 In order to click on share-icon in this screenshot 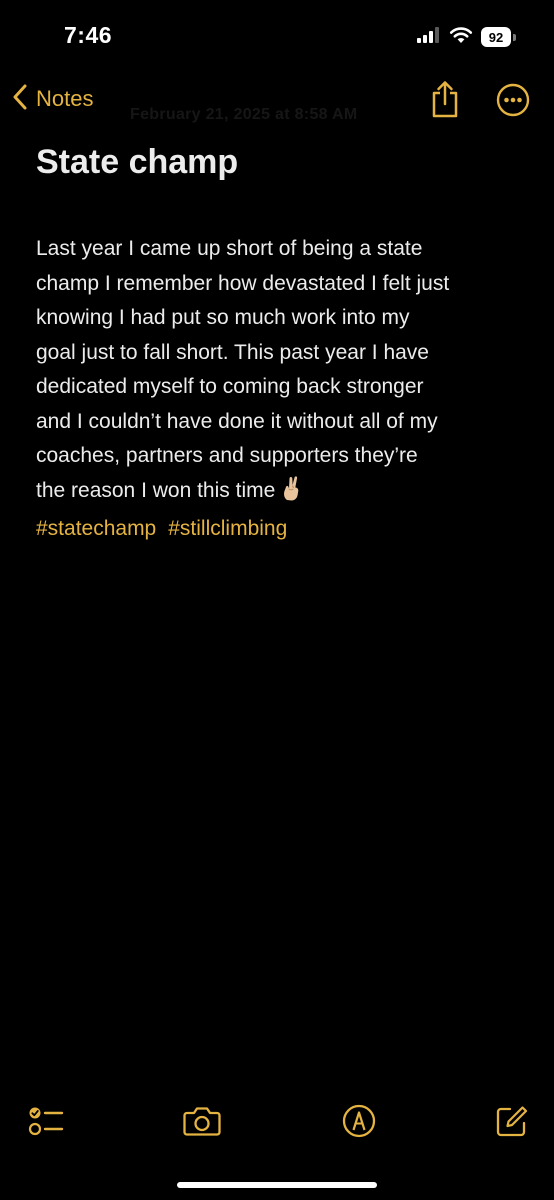, I will do `click(445, 99)`.